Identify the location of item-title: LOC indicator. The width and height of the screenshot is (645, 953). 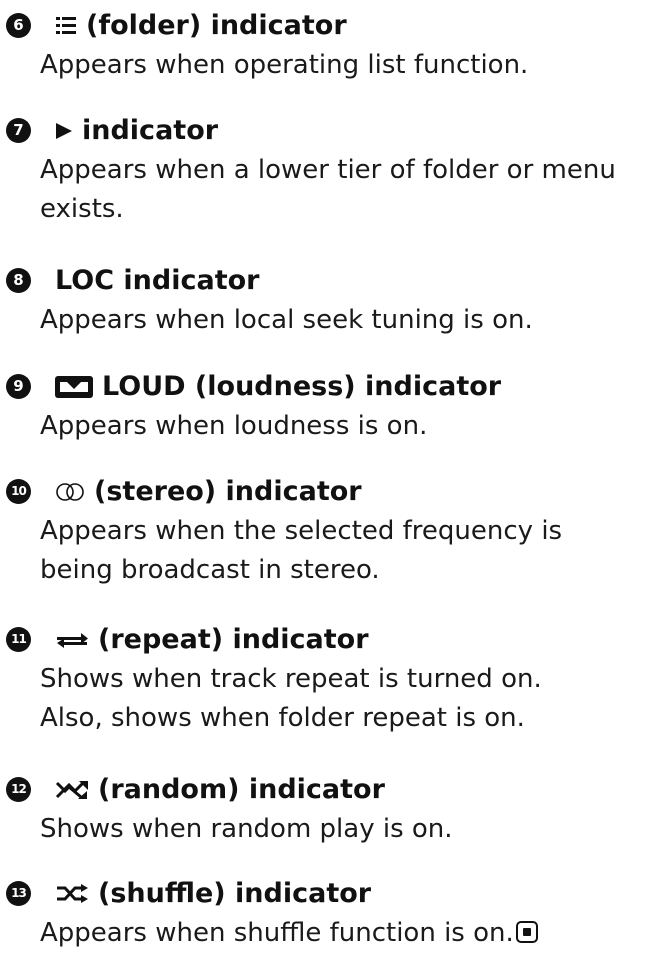
(157, 281).